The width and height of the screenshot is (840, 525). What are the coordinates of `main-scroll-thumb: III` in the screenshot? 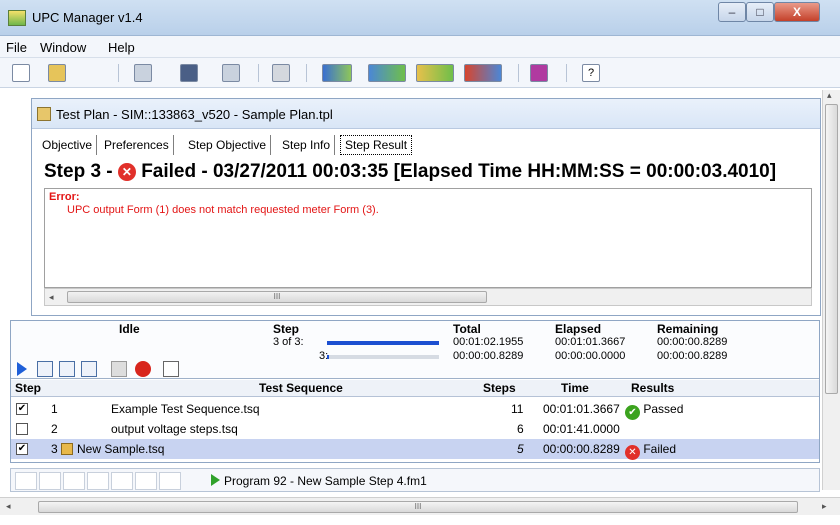 It's located at (418, 507).